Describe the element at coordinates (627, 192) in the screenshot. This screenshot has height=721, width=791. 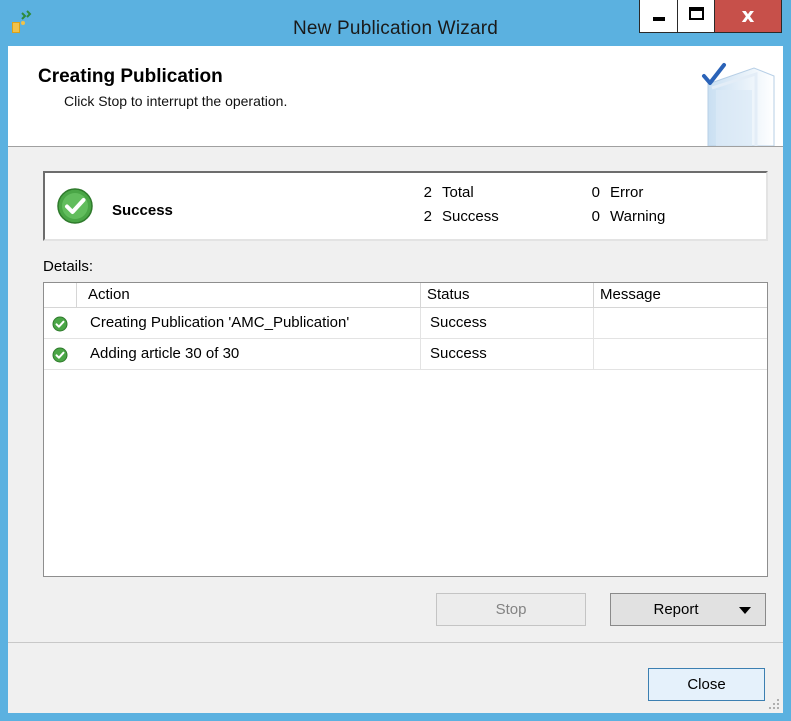
I see `error-label: Error` at that location.